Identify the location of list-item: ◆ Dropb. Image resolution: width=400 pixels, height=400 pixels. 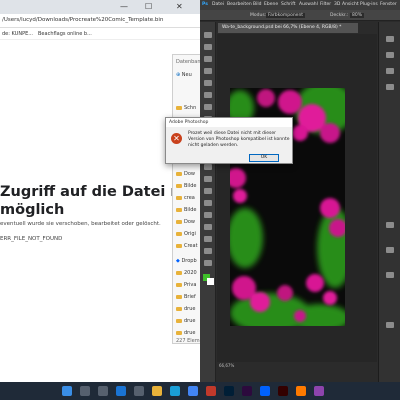
(186, 261).